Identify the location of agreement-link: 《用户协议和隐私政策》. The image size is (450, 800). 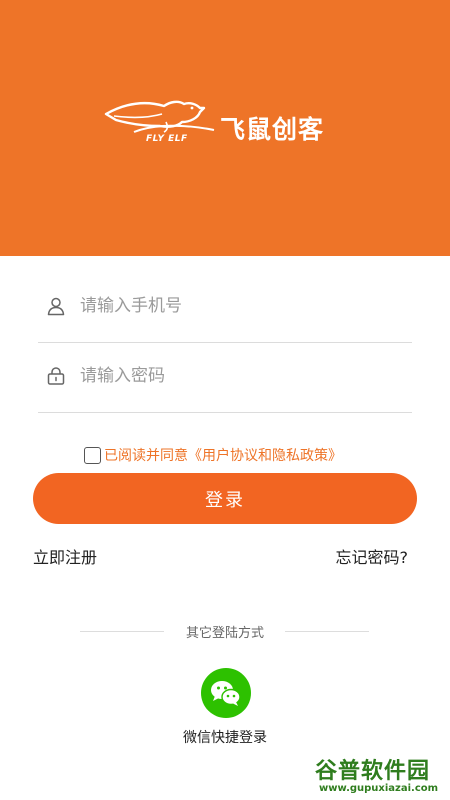
(265, 455).